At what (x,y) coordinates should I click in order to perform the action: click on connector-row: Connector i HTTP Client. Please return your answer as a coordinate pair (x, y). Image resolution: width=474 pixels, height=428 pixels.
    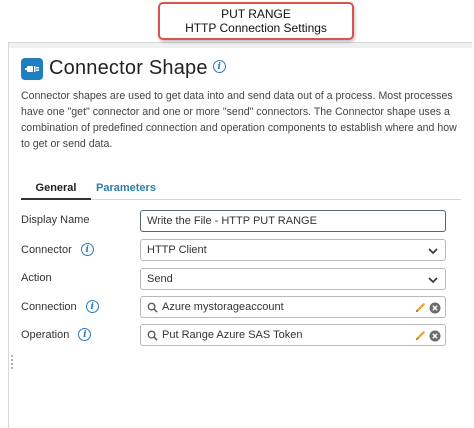
    Looking at the image, I should click on (241, 250).